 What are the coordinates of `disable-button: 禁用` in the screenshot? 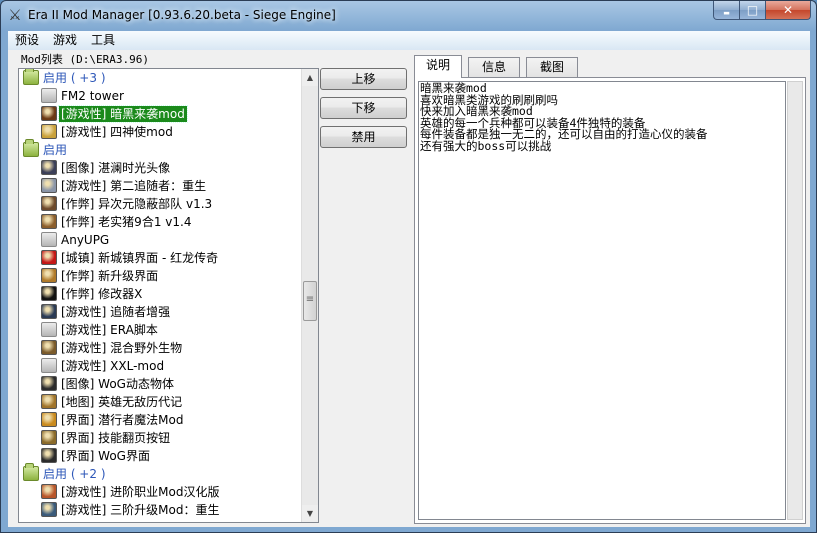 It's located at (363, 137).